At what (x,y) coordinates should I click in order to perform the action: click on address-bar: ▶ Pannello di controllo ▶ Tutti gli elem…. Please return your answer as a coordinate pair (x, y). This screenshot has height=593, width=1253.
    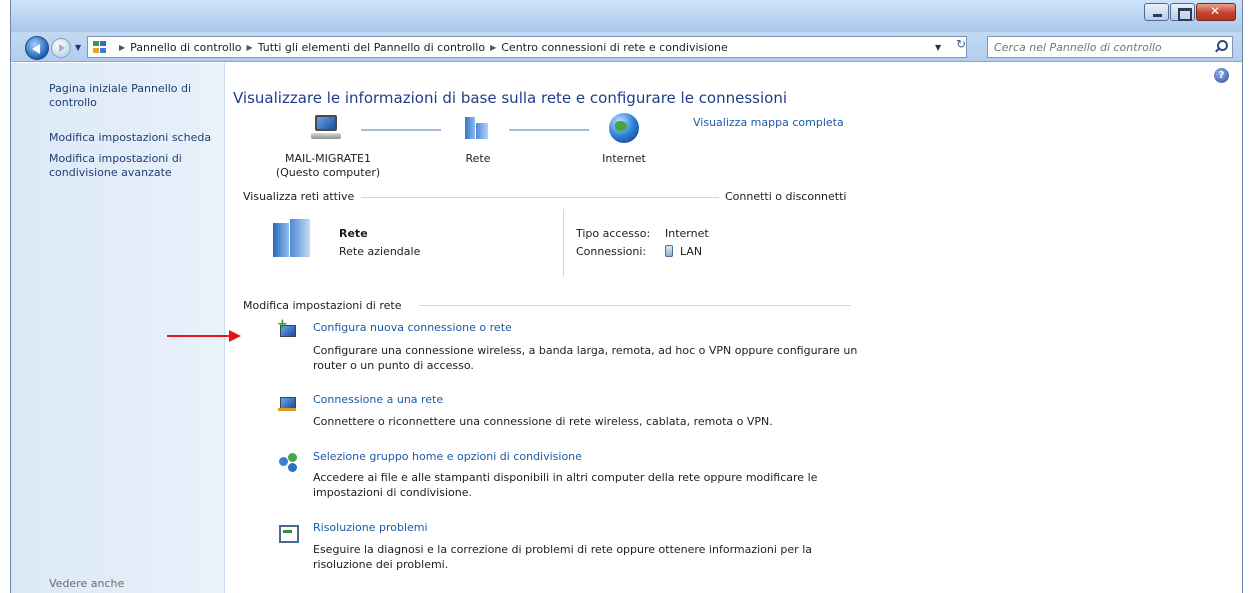
    Looking at the image, I should click on (527, 47).